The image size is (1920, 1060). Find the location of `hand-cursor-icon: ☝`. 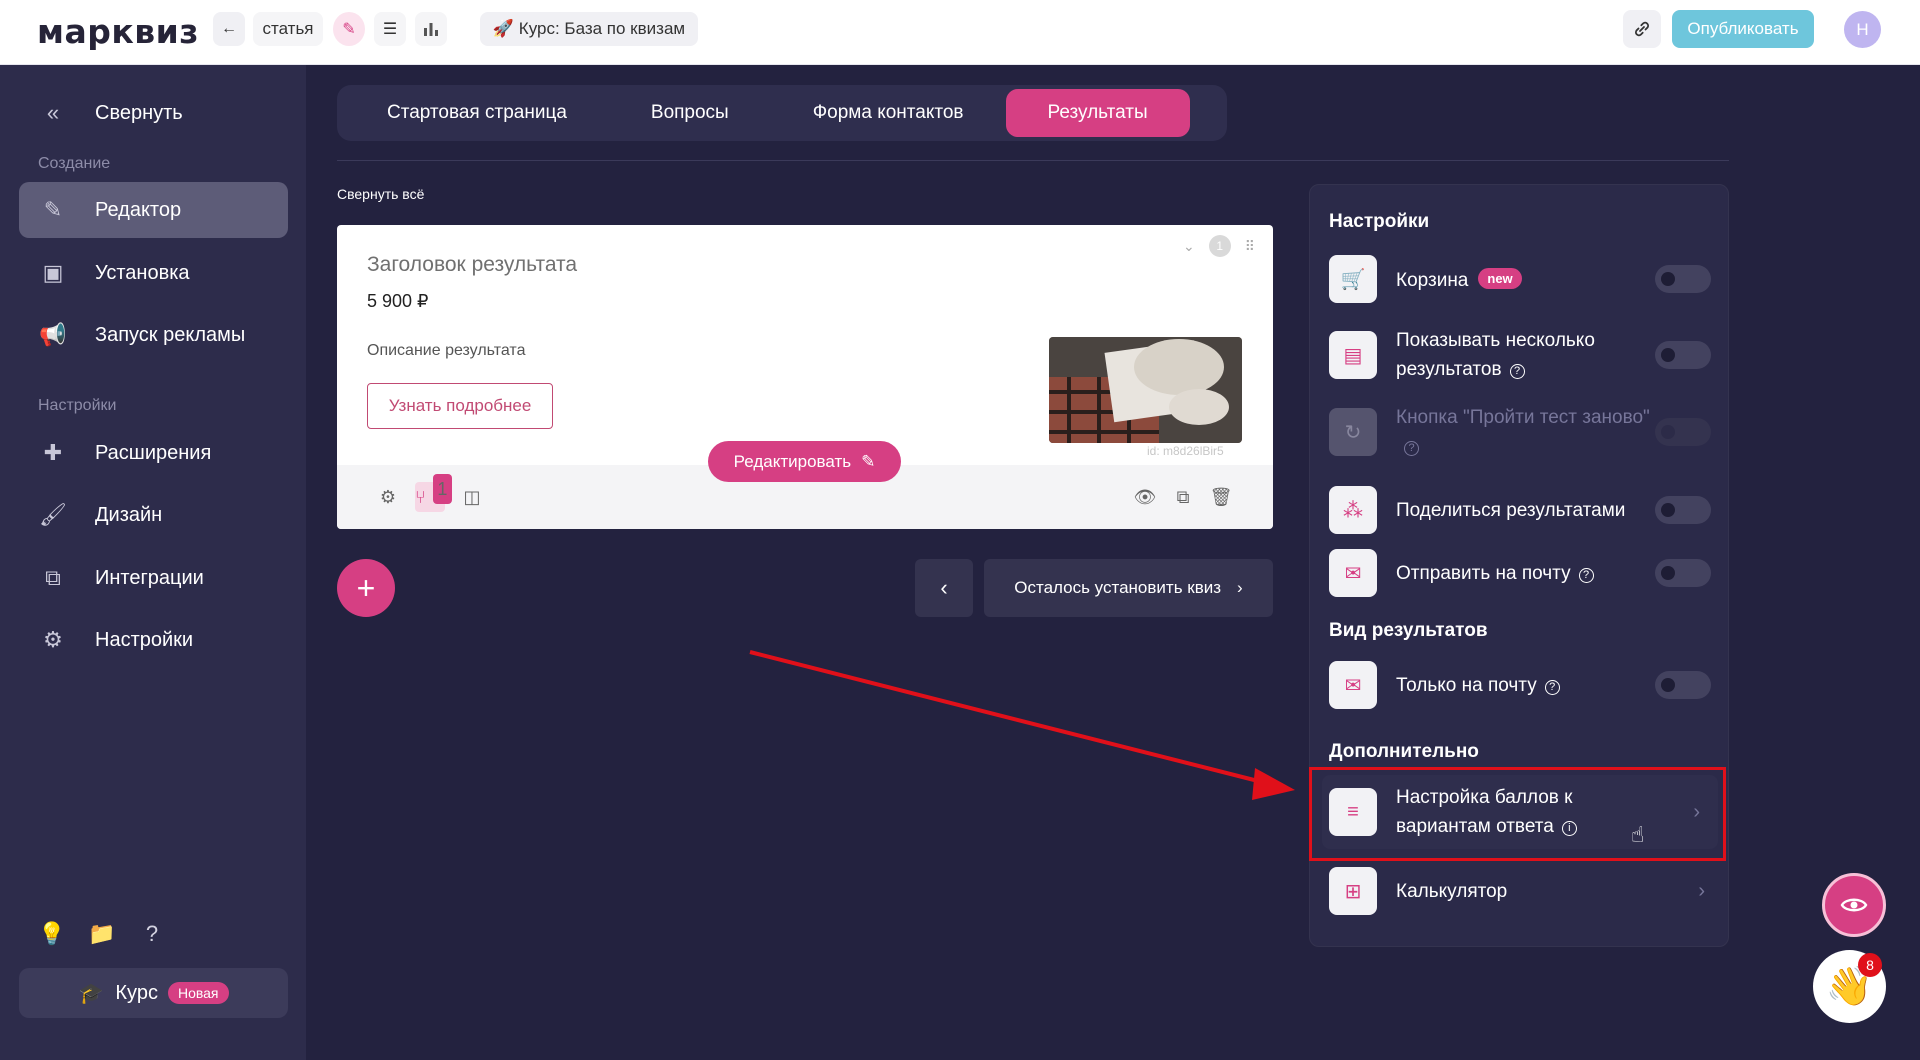

hand-cursor-icon: ☝ is located at coordinates (1638, 834).